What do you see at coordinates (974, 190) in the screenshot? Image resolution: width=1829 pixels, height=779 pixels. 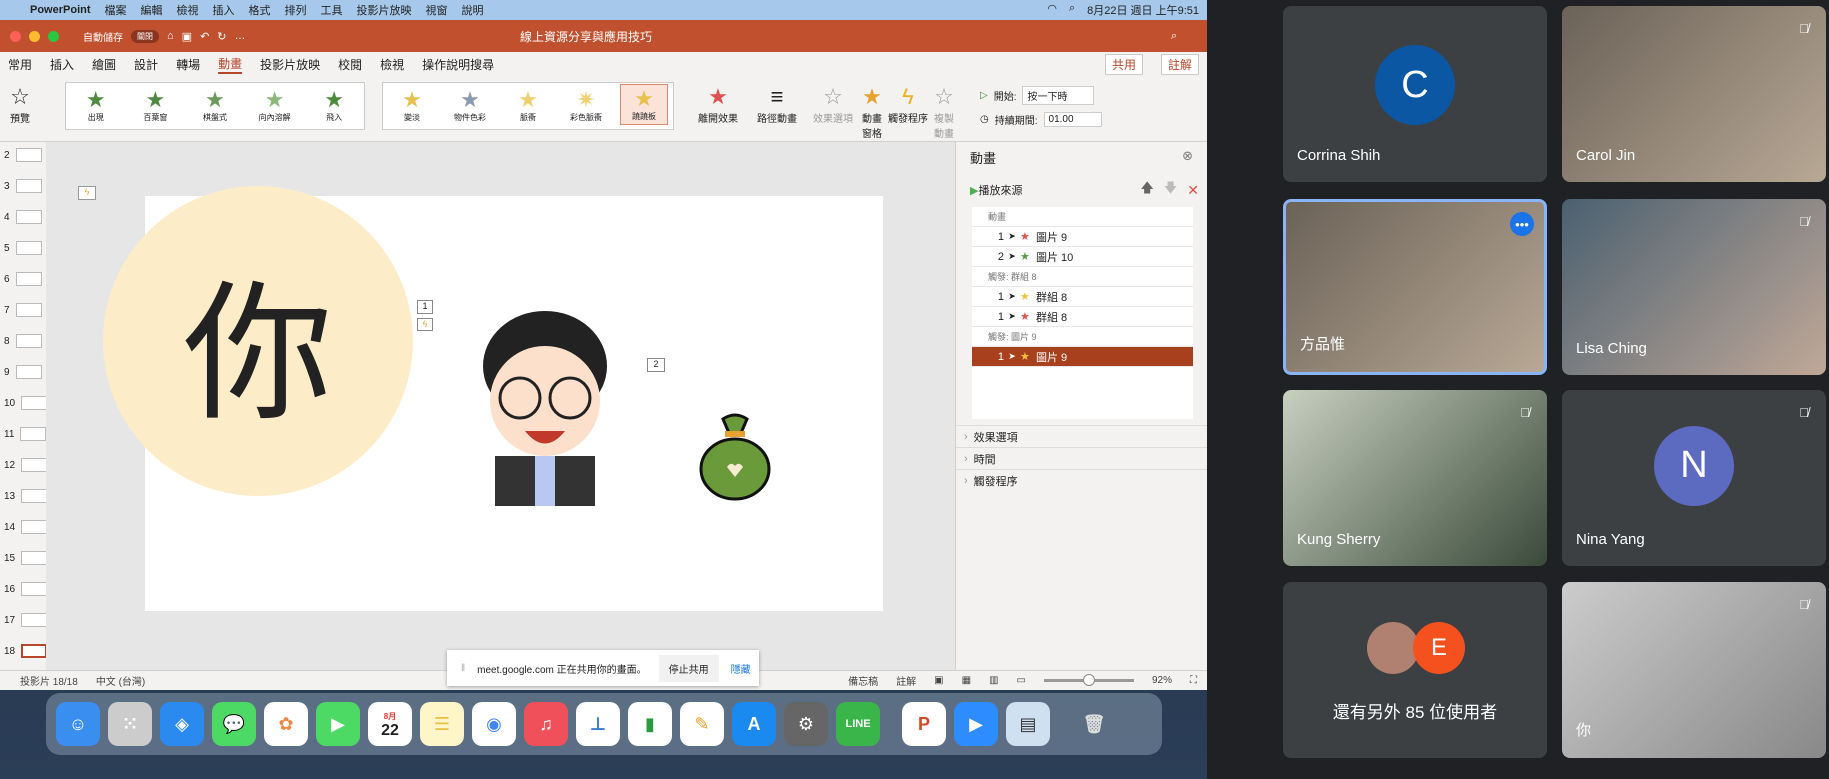 I see `play-icon: ▶` at bounding box center [974, 190].